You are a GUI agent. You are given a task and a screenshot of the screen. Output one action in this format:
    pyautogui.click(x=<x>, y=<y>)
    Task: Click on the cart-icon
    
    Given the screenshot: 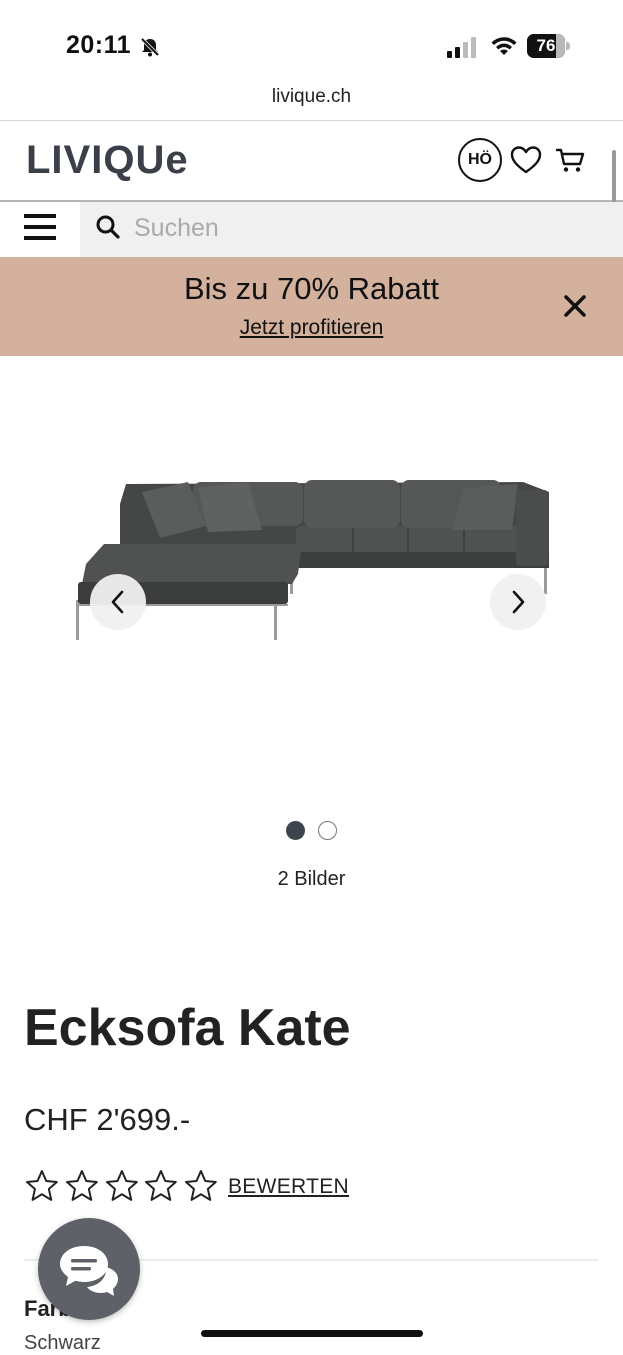 What is the action you would take?
    pyautogui.click(x=570, y=160)
    